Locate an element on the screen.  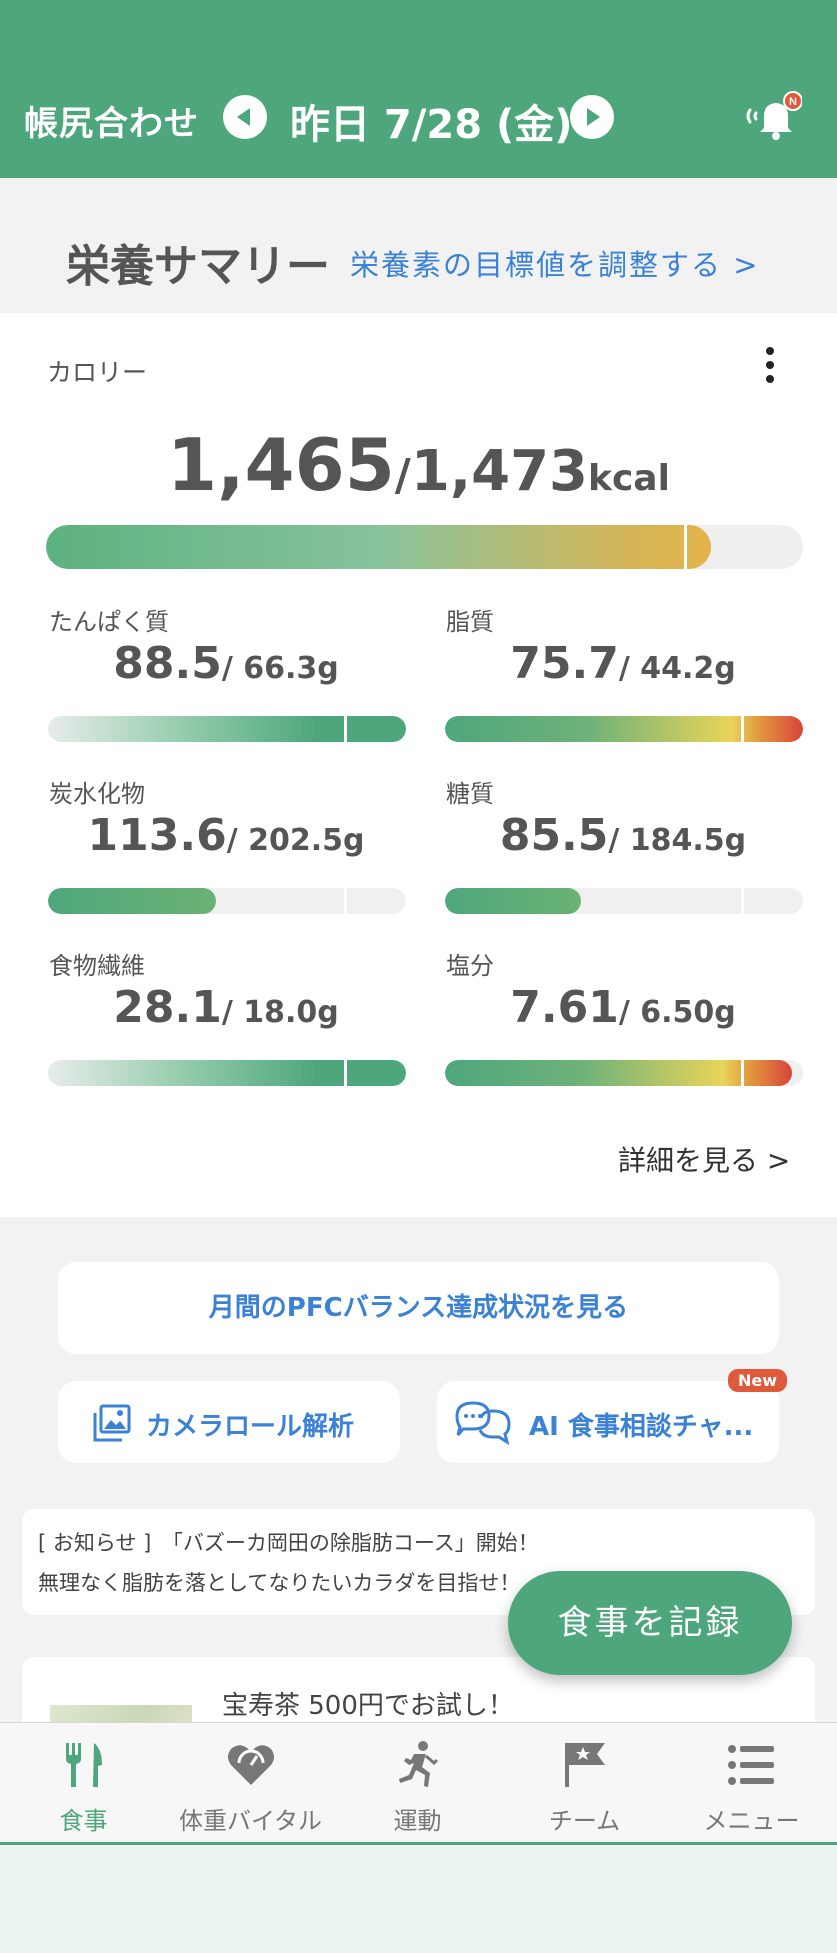
new-badge: New is located at coordinates (758, 1380).